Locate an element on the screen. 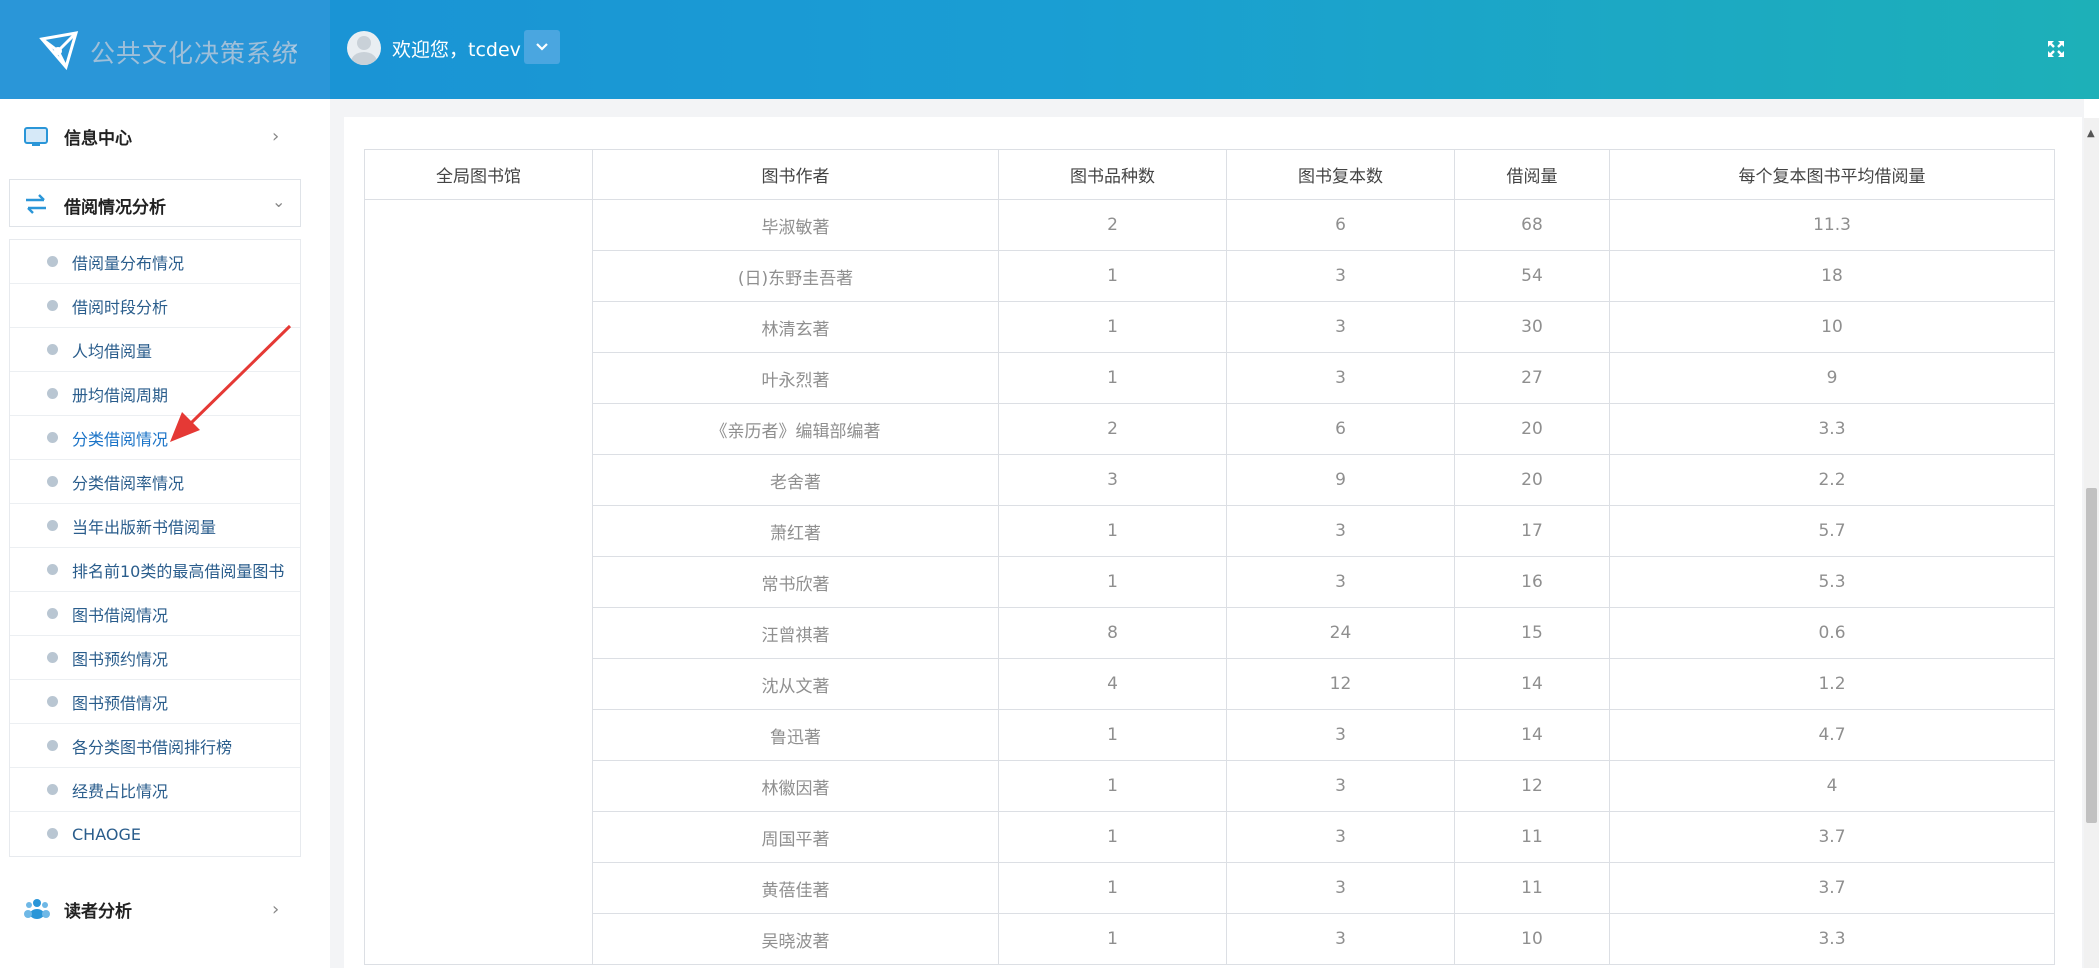  submenu-item: 排名前10类的最高借阅量图书 is located at coordinates (155, 570).